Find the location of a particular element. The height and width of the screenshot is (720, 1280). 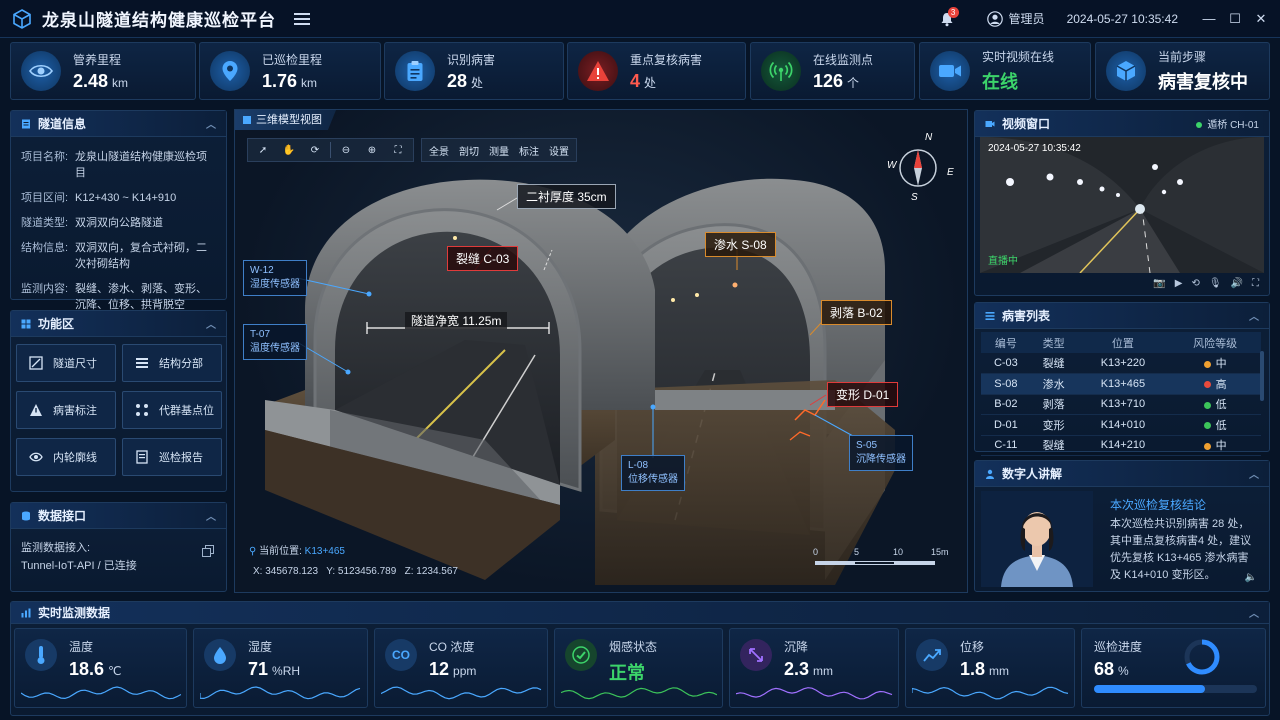

monitor-card-smoke: 烟感状态 正常 is located at coordinates (638, 668).